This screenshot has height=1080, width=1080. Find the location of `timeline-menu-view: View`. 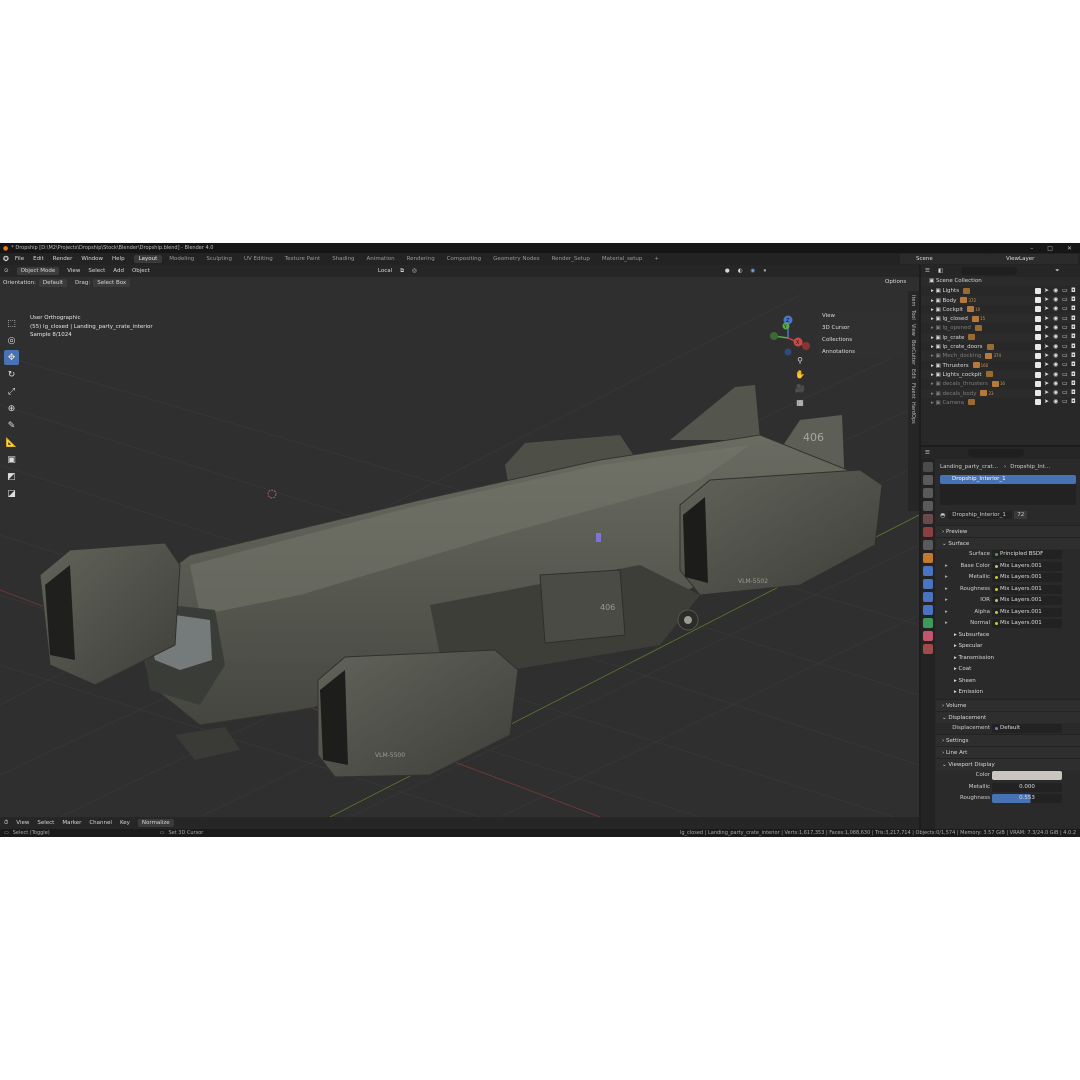

timeline-menu-view: View is located at coordinates (22, 823).